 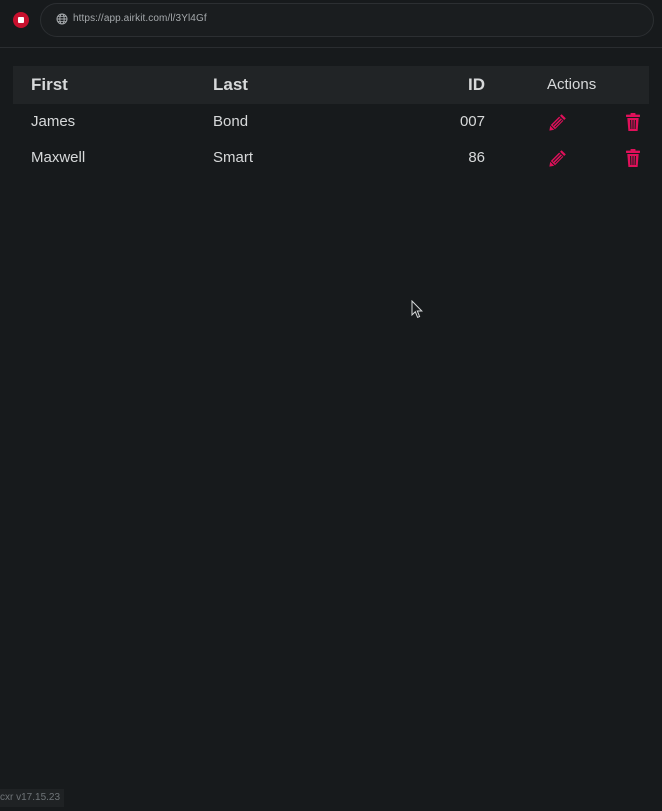 I want to click on column-header-id: ID, so click(x=476, y=85).